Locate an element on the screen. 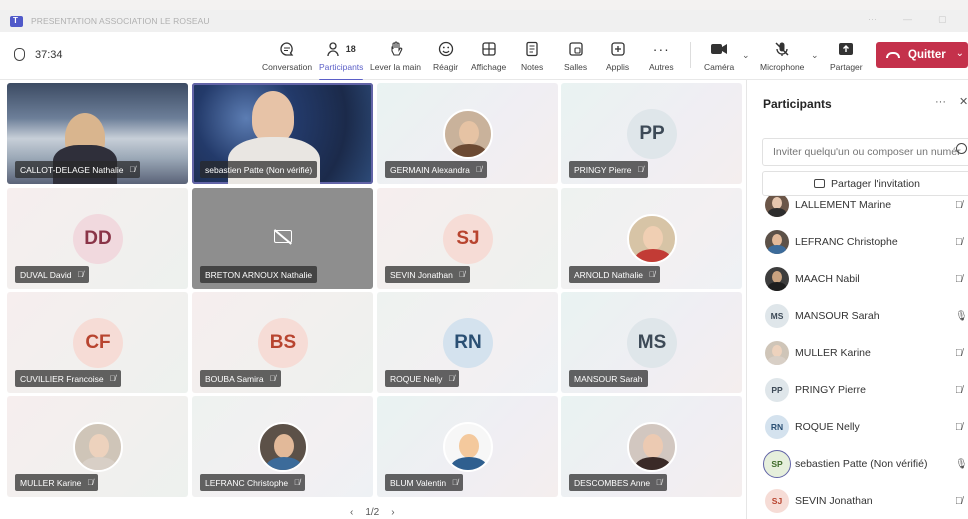 Image resolution: width=968 pixels, height=519 pixels. video-tile: MS MANSOUR Sarah is located at coordinates (651, 342).